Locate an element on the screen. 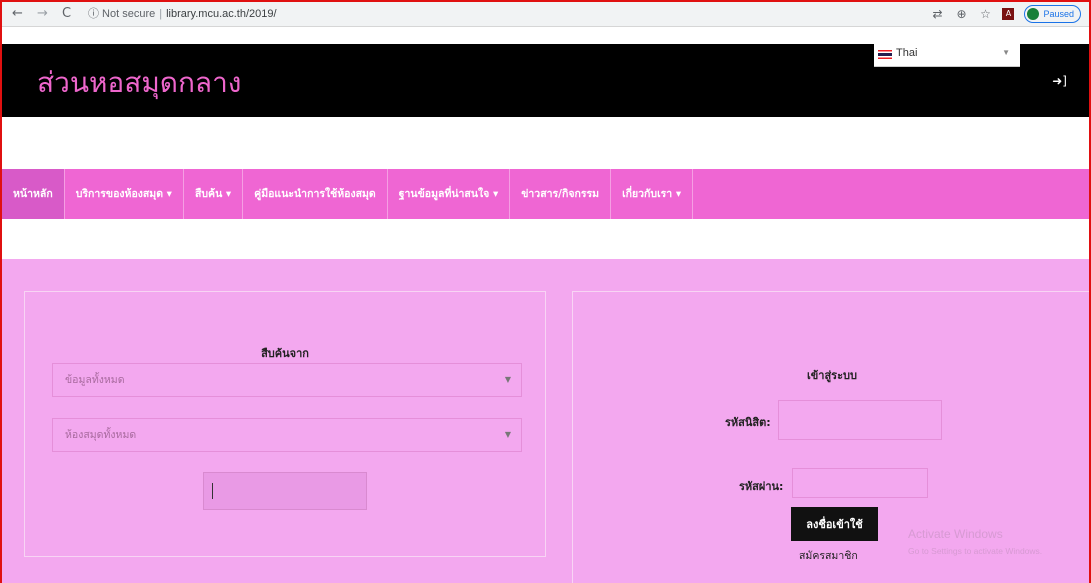  library-value: ห้องสมุดทั้งหมด is located at coordinates (101, 435).